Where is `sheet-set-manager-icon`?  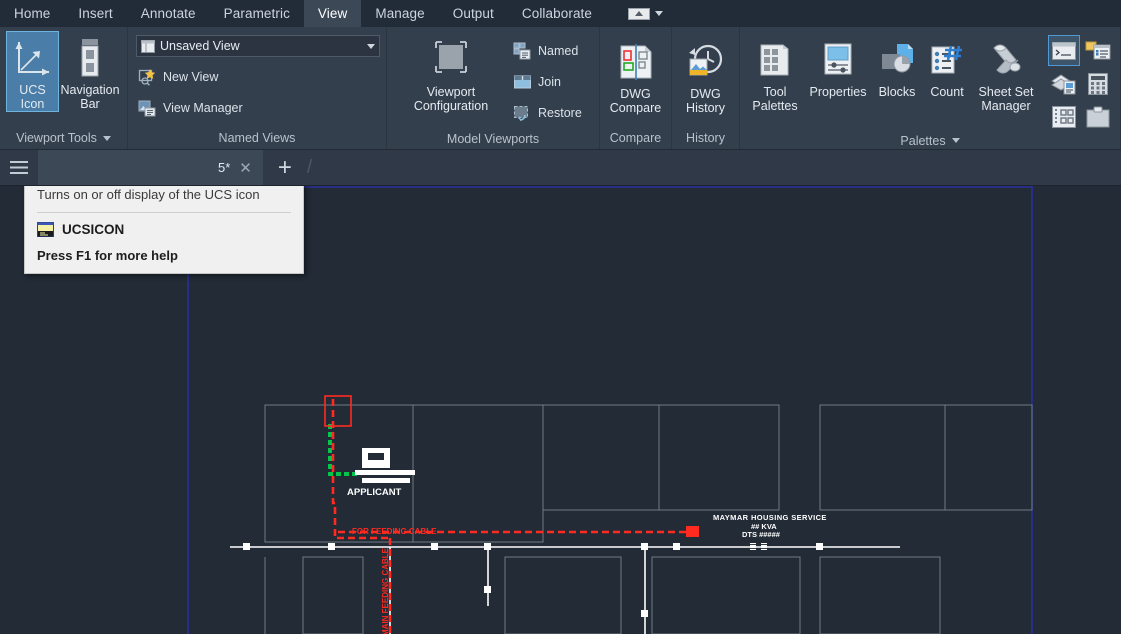 sheet-set-manager-icon is located at coordinates (1006, 60).